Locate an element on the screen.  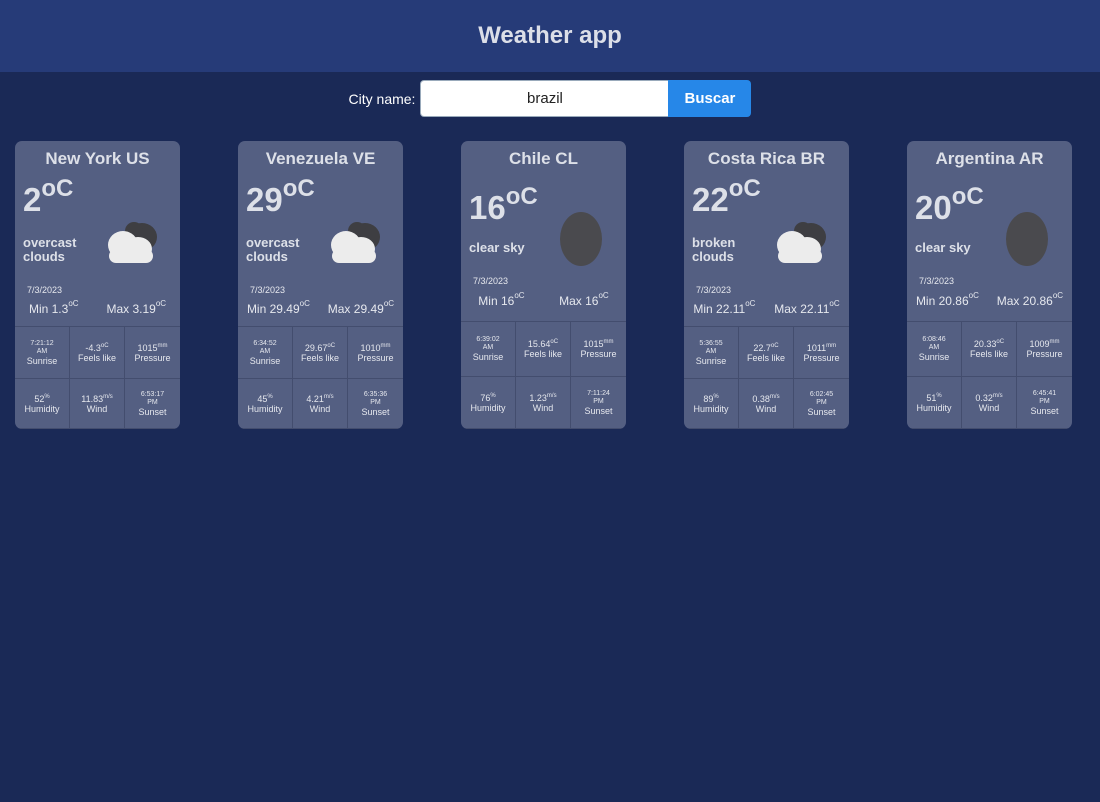
humidity-cell: 51% Humidity is located at coordinates (934, 403).